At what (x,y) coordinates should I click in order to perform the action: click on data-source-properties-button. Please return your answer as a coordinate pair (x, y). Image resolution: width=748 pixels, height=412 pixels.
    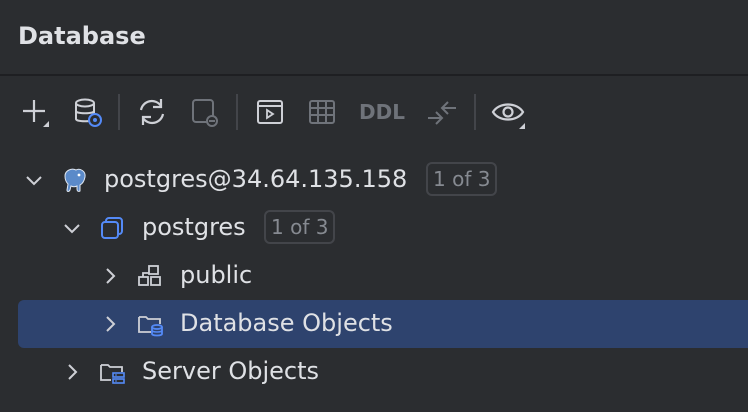
    Looking at the image, I should click on (88, 112).